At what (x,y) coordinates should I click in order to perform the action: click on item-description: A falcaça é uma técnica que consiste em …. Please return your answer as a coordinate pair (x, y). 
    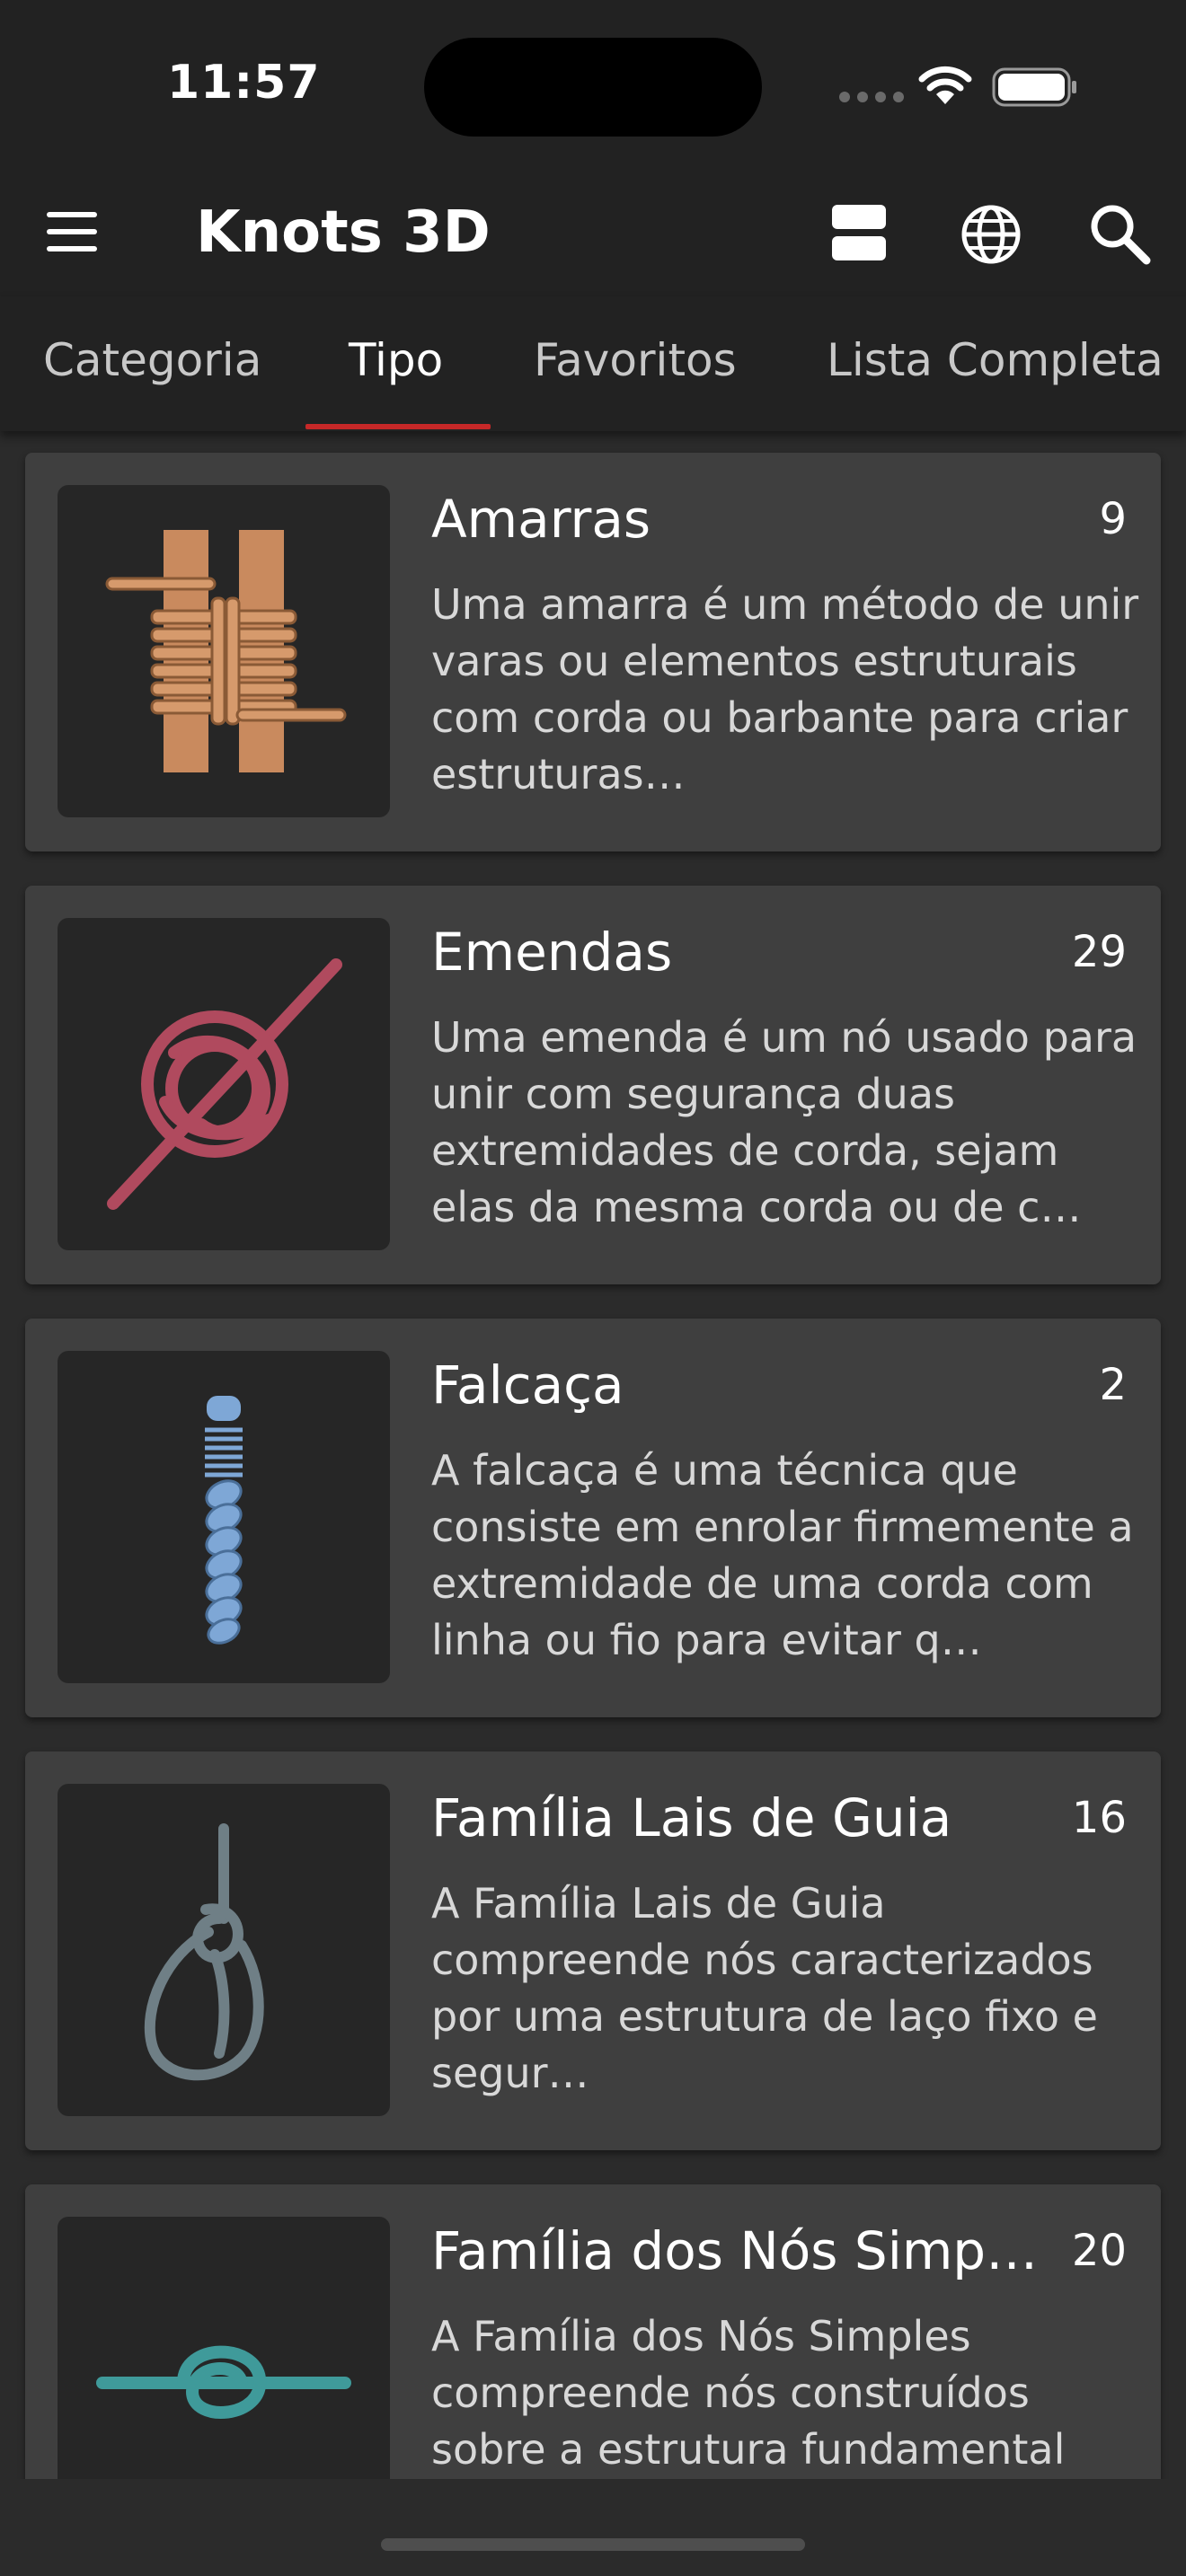
    Looking at the image, I should click on (782, 1555).